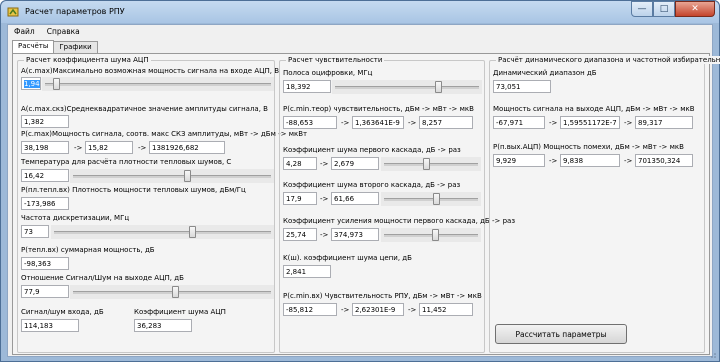 This screenshot has width=720, height=362. I want to click on nf2-slider-thumb, so click(436, 199).